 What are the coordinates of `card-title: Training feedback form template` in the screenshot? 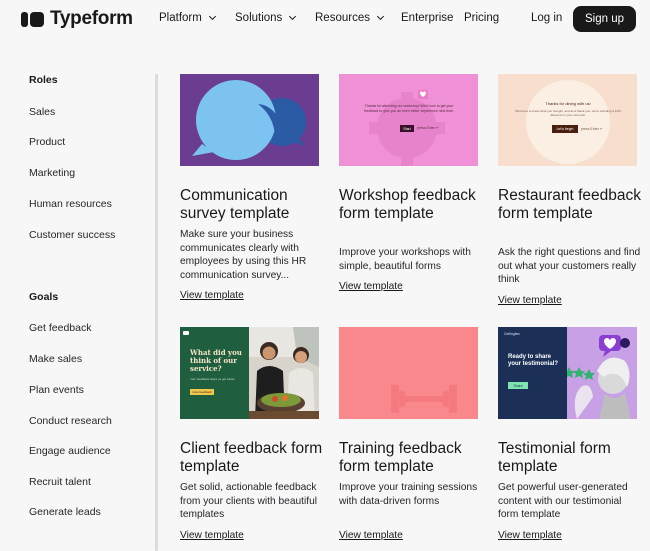 It's located at (414, 458).